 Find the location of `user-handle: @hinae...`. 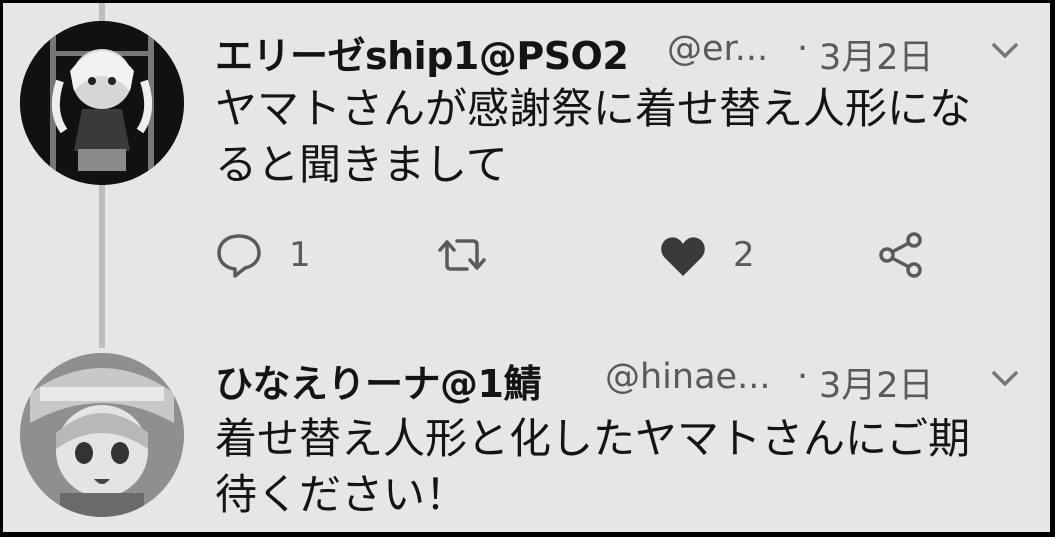

user-handle: @hinae... is located at coordinates (687, 377).